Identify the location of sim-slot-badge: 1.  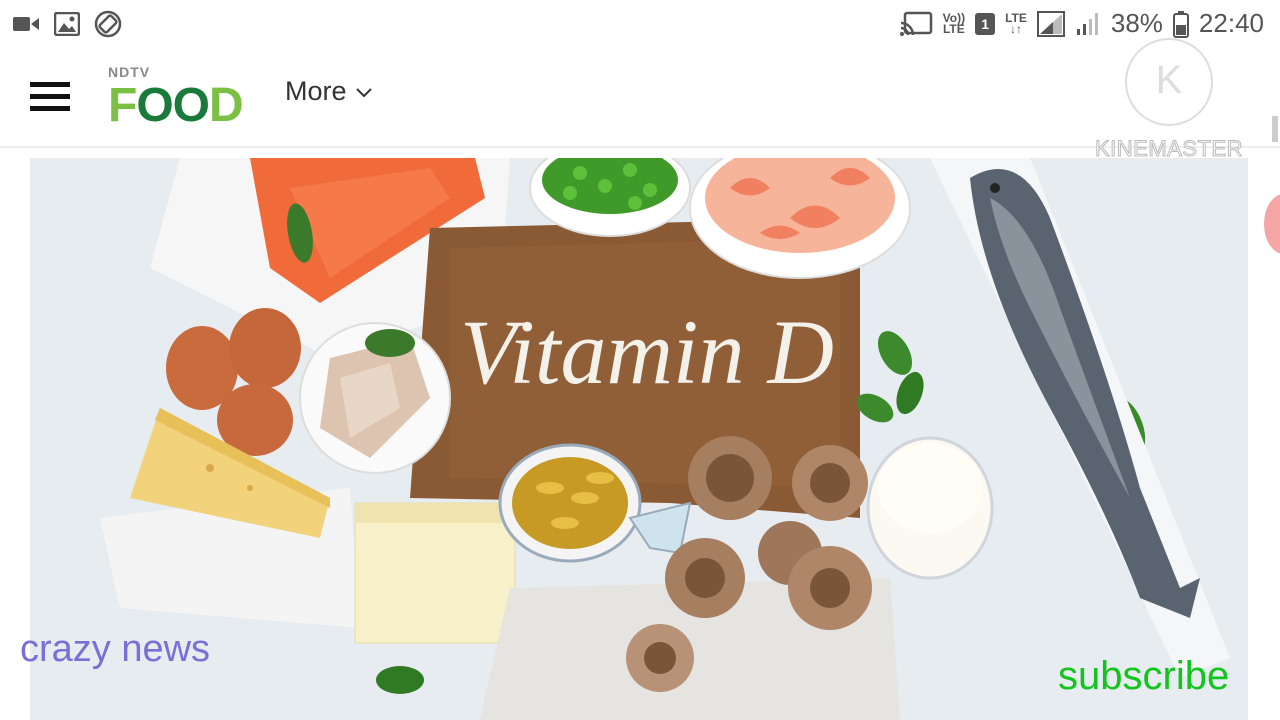
(985, 23).